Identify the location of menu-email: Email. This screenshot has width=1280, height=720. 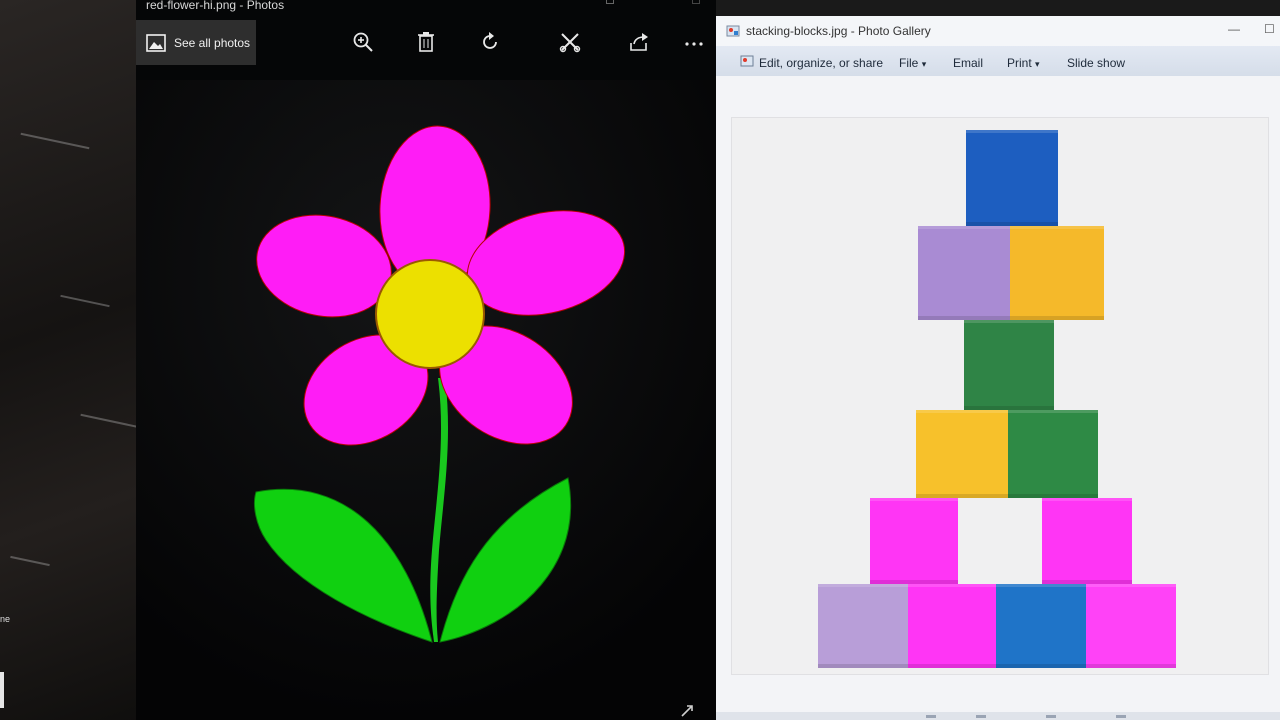
(968, 63).